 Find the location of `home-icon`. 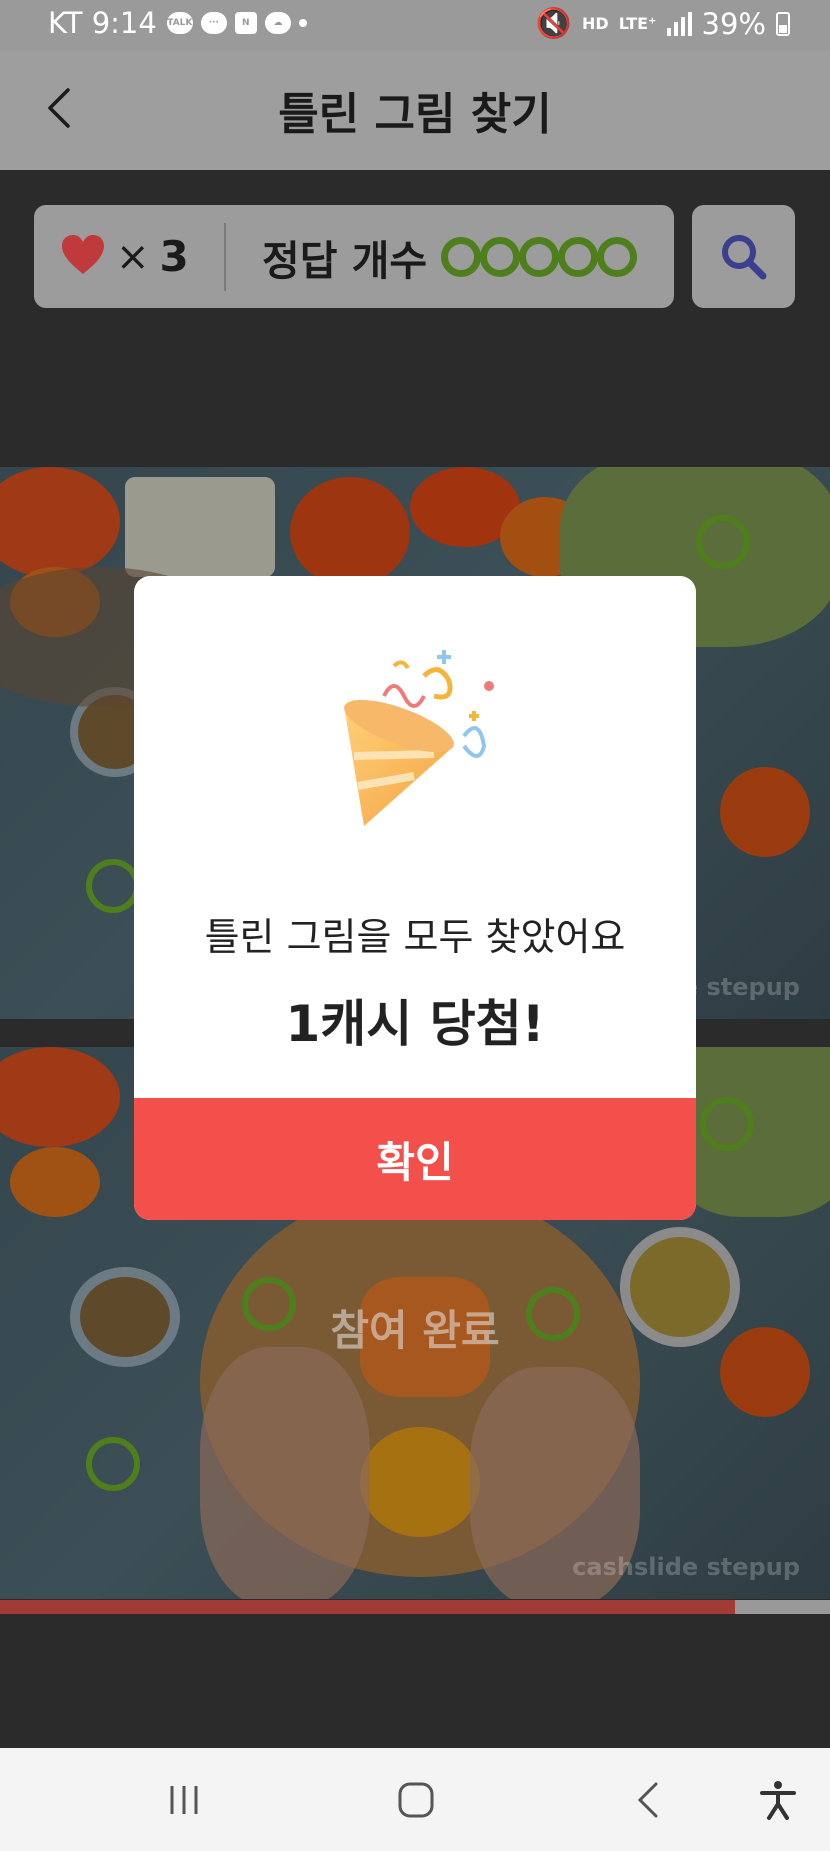

home-icon is located at coordinates (416, 1800).